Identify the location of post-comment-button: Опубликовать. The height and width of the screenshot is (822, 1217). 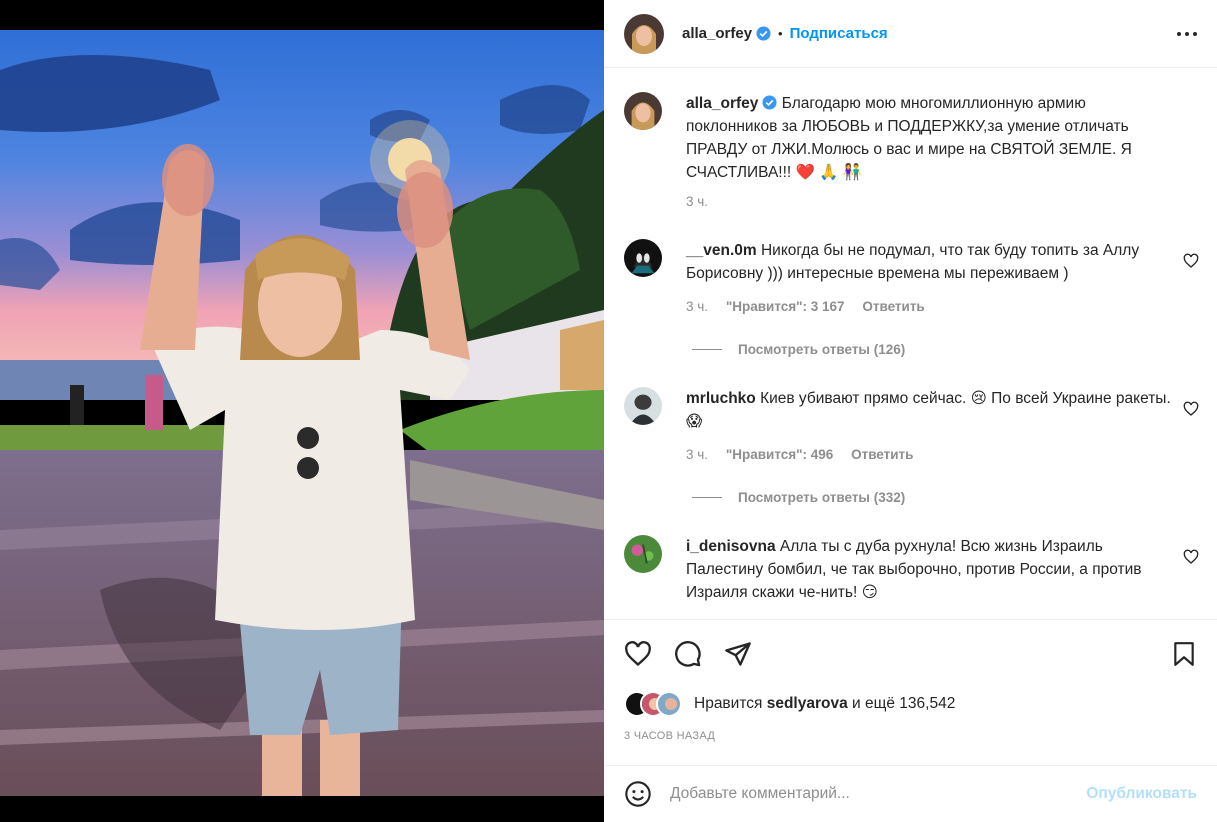
(1141, 794).